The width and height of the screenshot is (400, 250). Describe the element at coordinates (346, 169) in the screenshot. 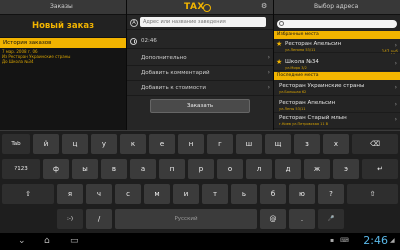

I see `key: э` at that location.